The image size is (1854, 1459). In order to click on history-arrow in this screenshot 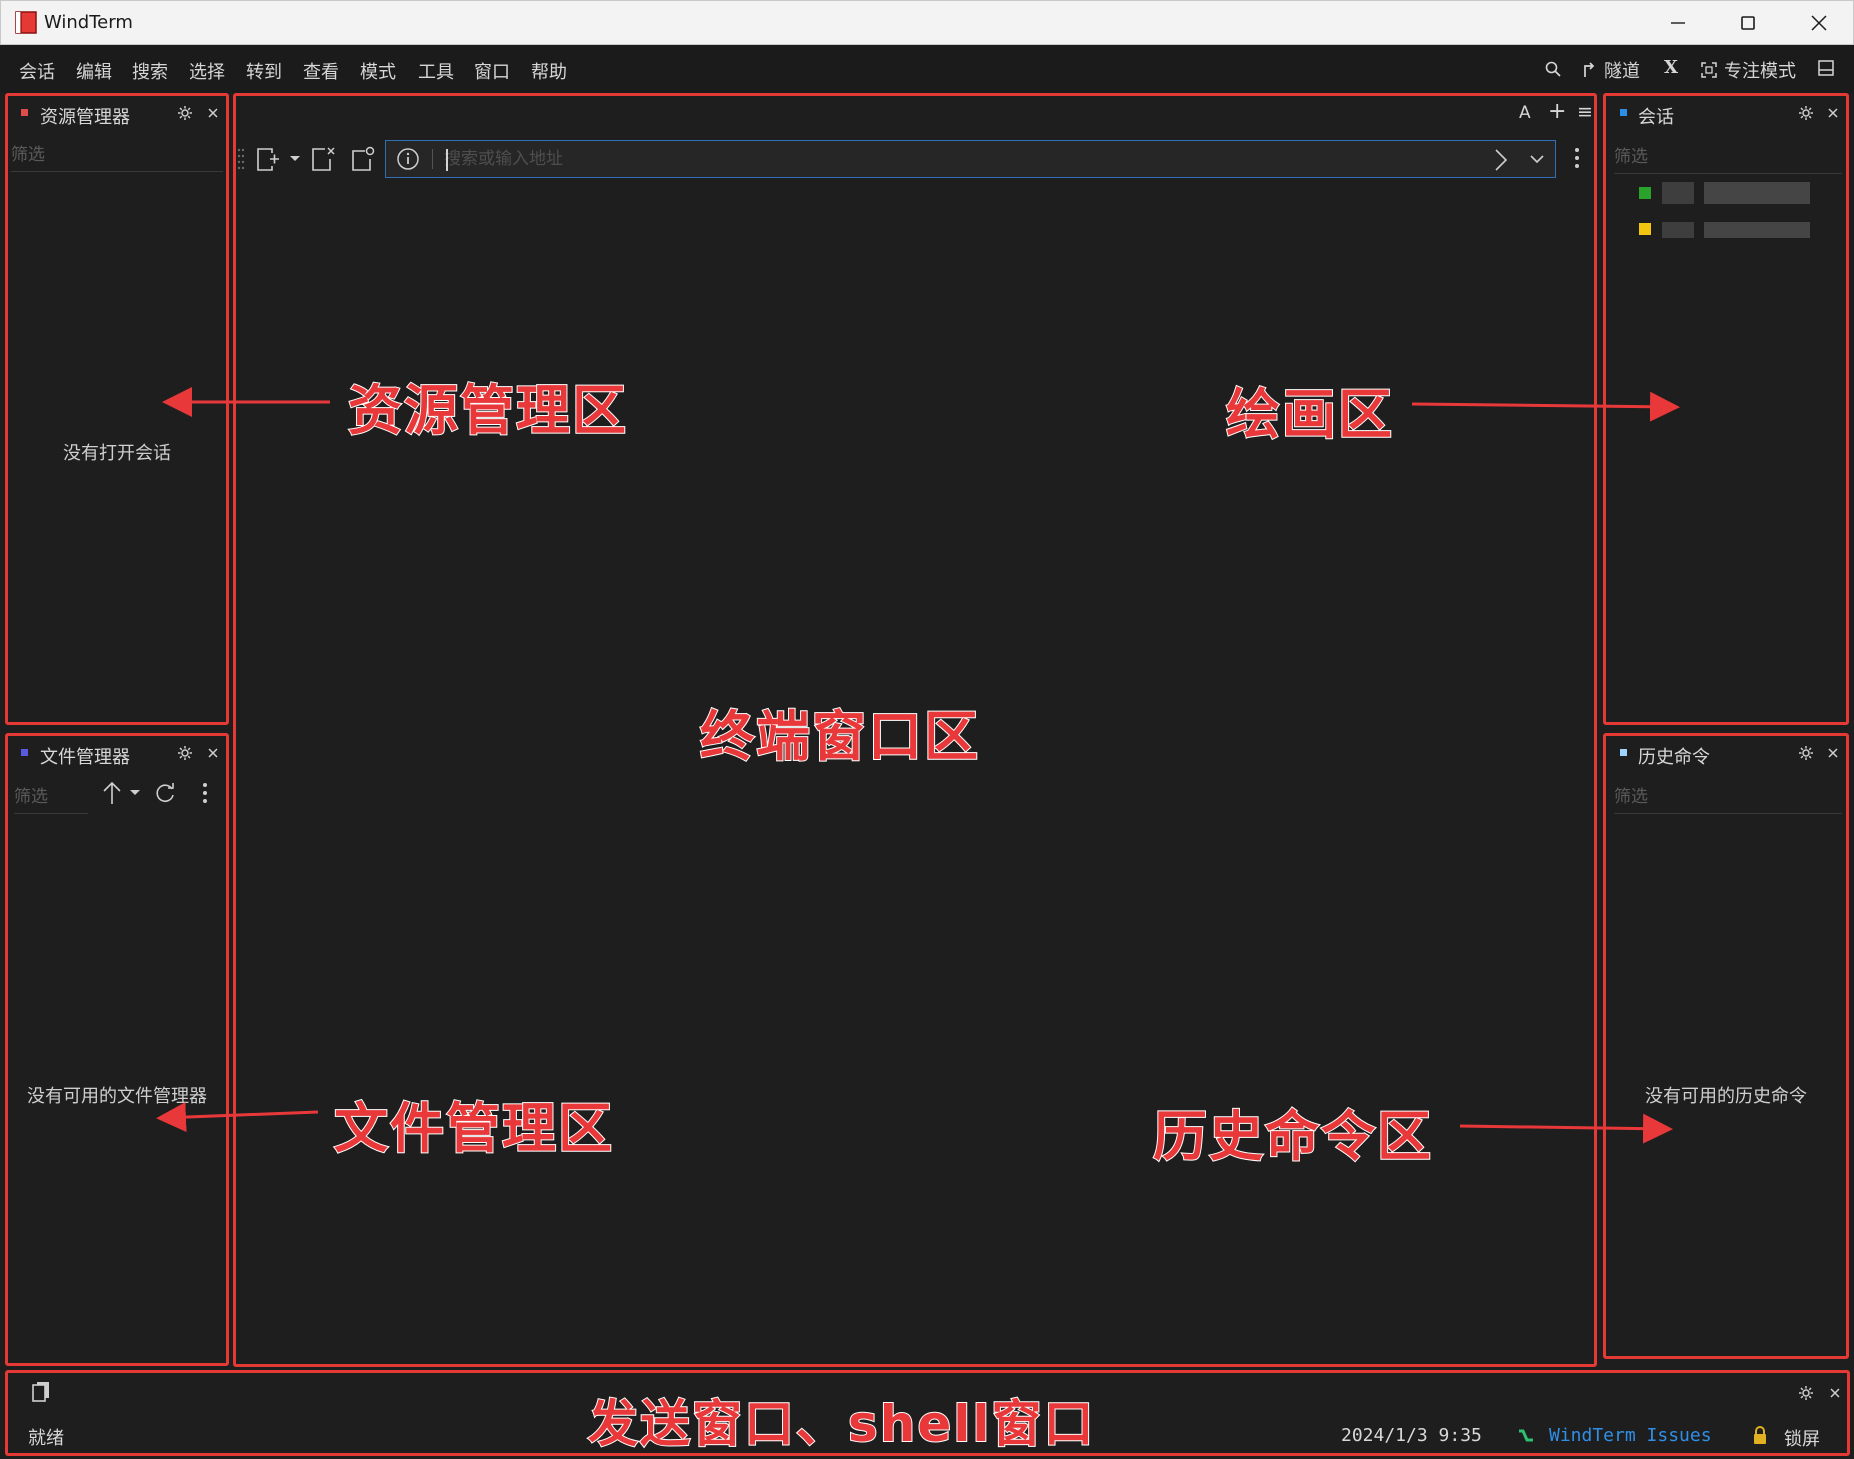, I will do `click(1566, 1128)`.